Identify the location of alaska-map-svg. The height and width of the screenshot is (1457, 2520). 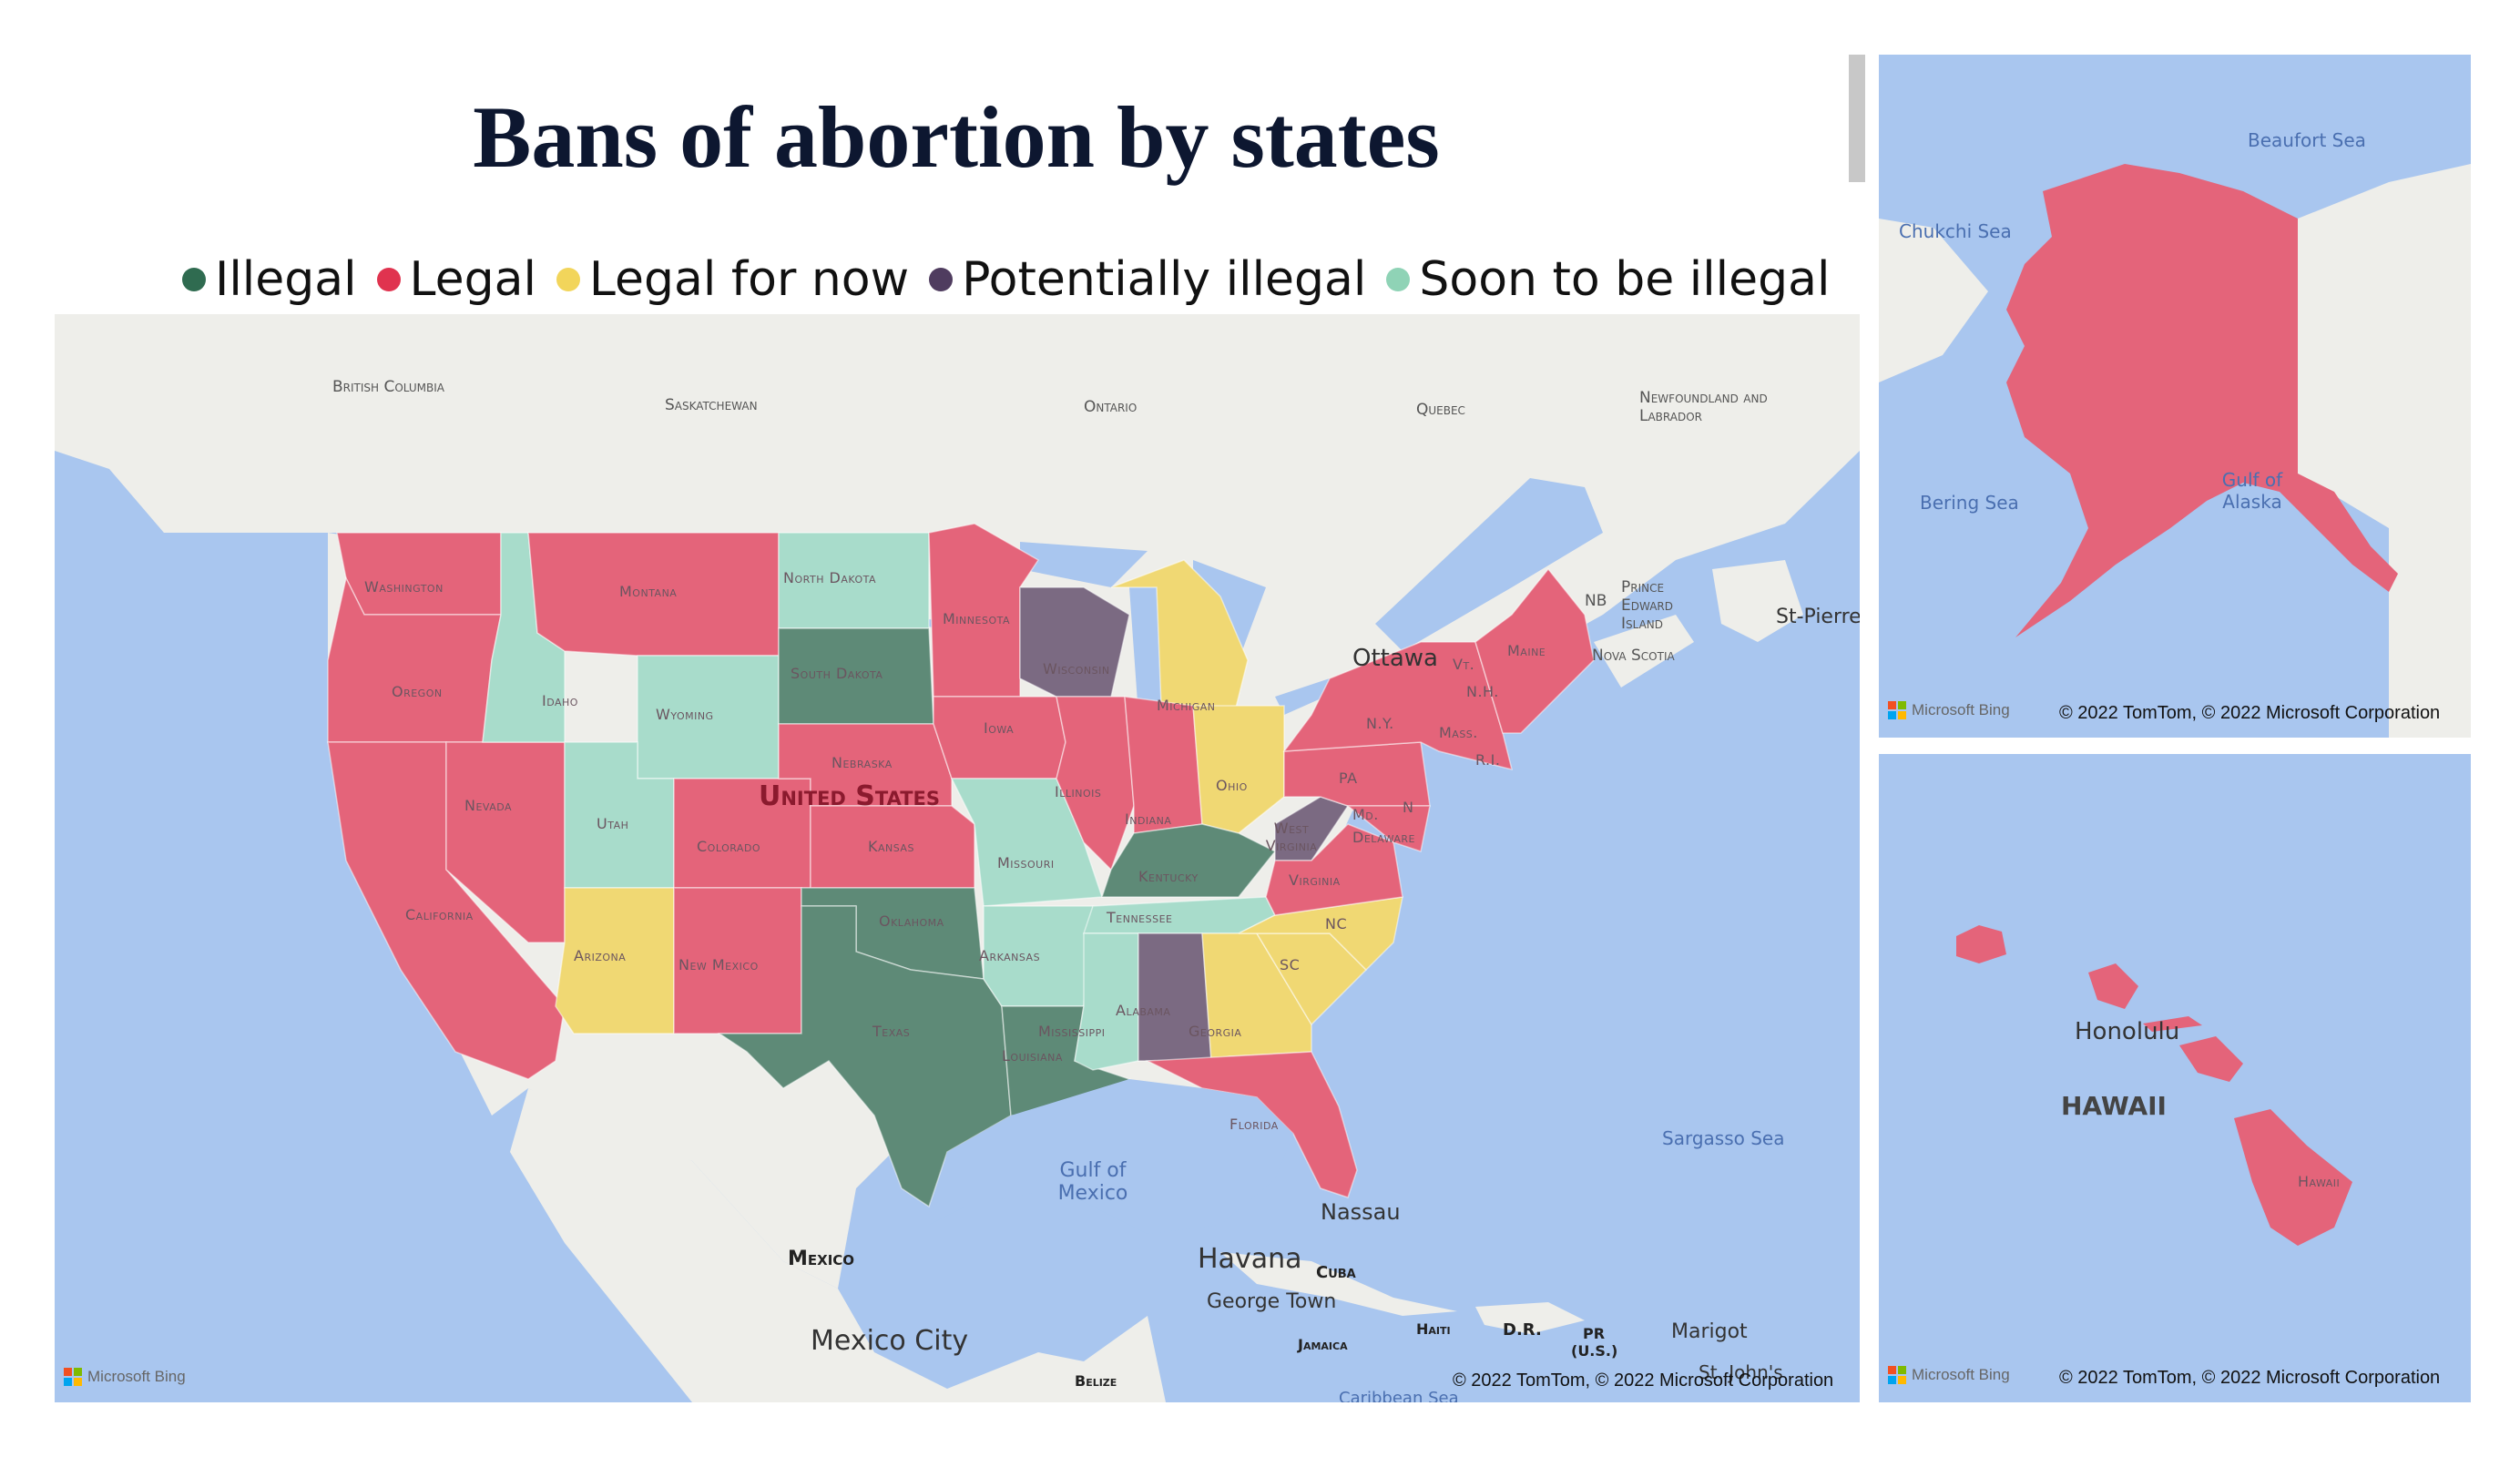
(2175, 451).